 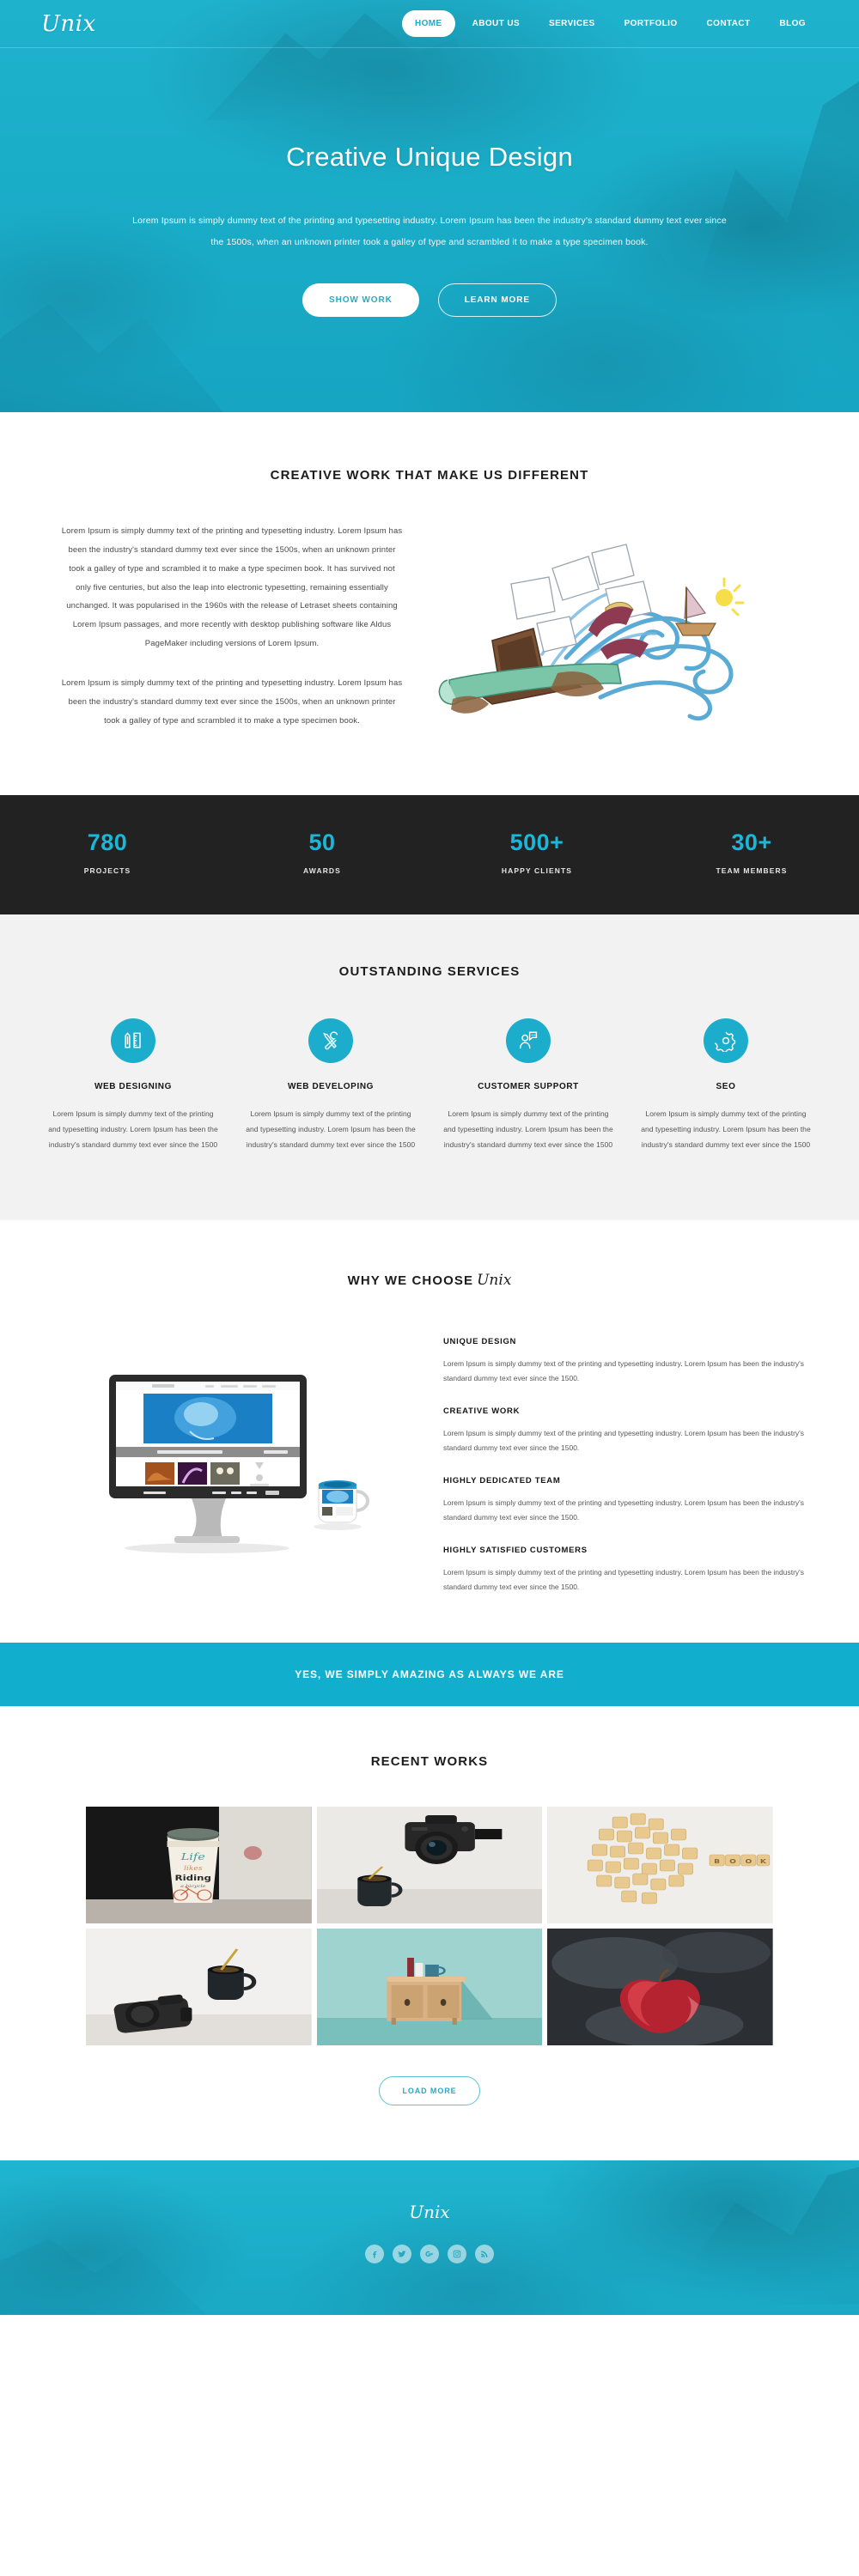 I want to click on svg-text: a bicycle, so click(x=193, y=1886).